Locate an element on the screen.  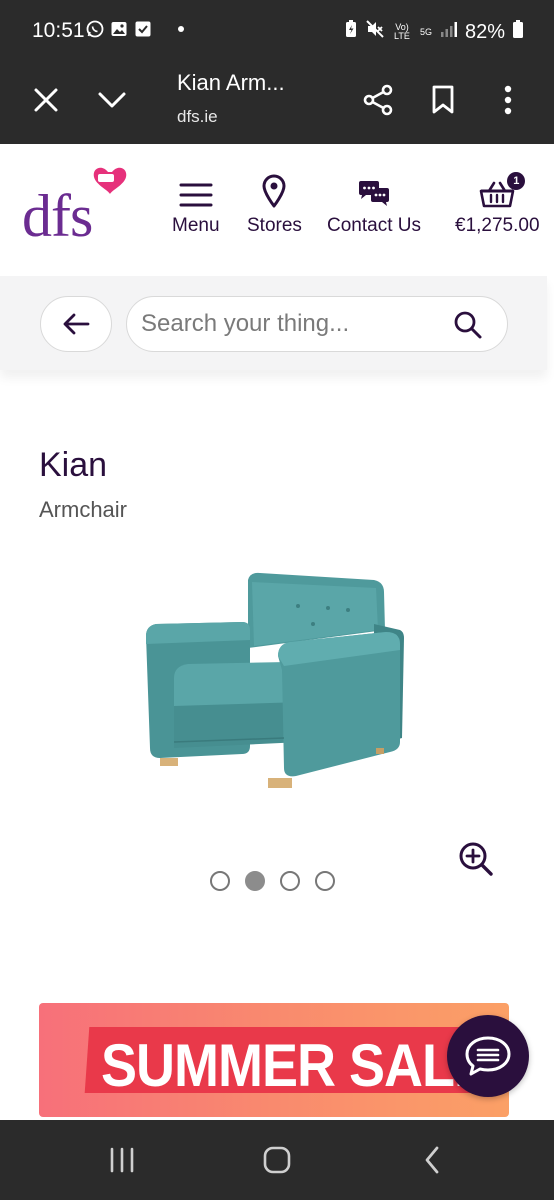
hamburger-icon is located at coordinates (196, 195).